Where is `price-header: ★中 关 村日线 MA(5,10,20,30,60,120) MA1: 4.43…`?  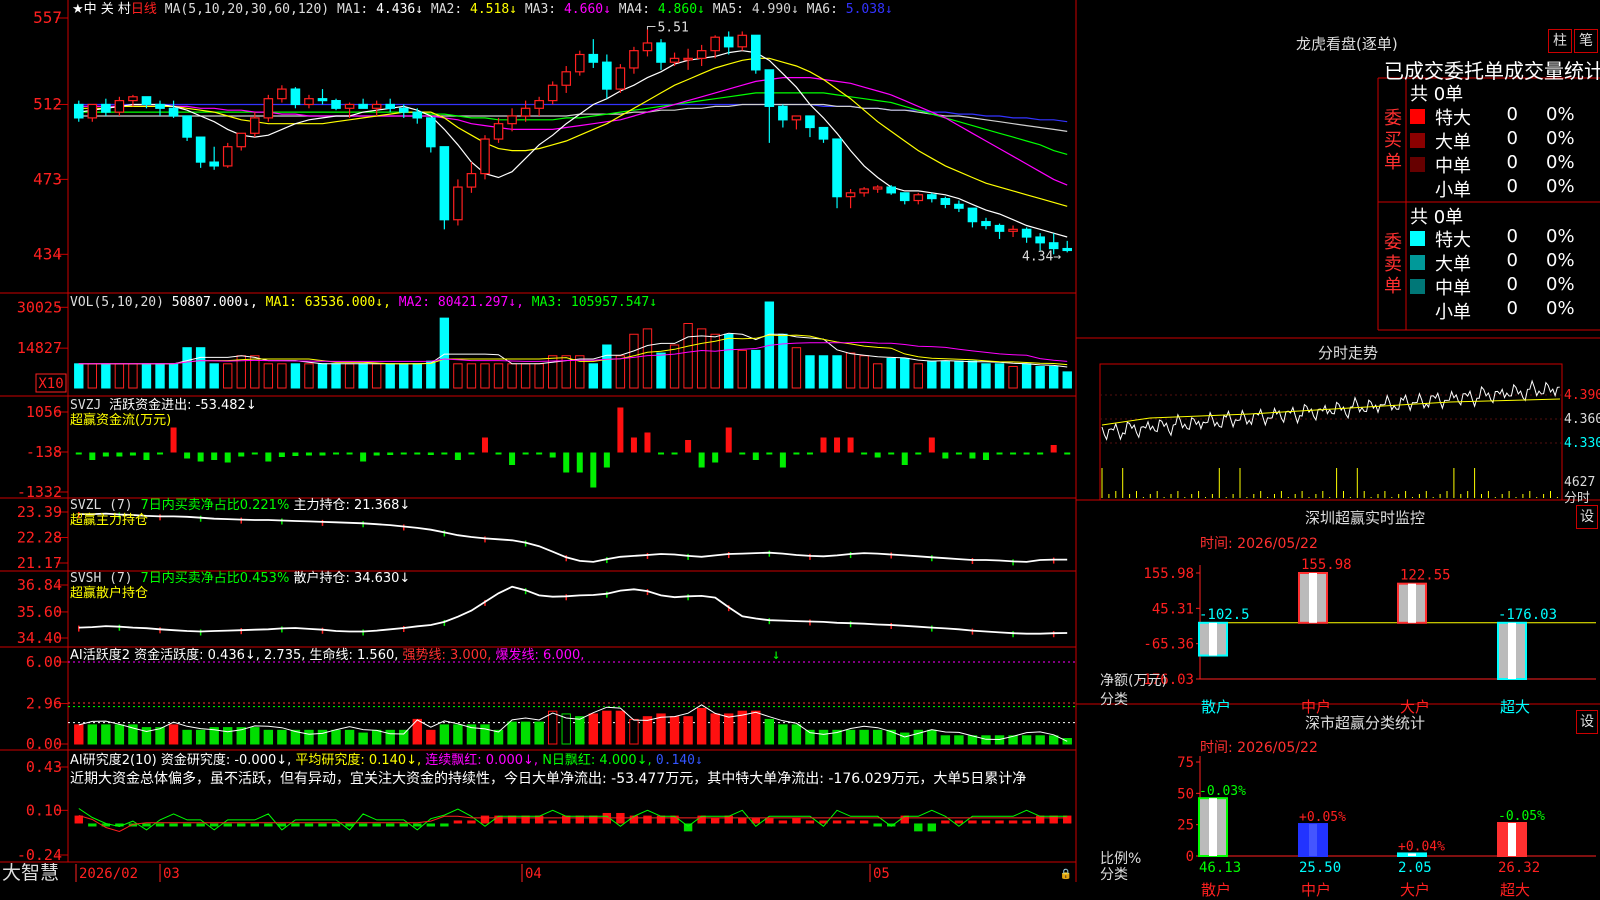 price-header: ★中 关 村日线 MA(5,10,20,30,60,120) MA1: 4.43… is located at coordinates (482, 9).